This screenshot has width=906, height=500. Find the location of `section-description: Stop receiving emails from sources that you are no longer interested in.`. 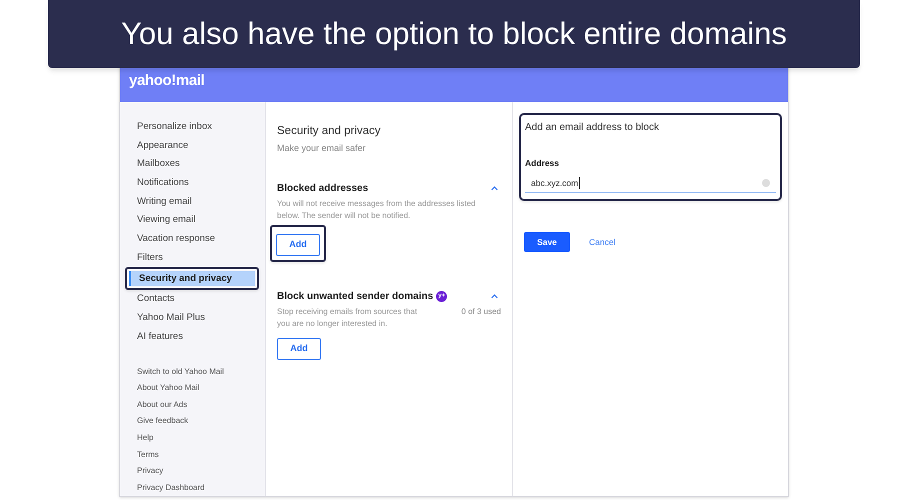

section-description: Stop receiving emails from sources that you are no longer interested in. is located at coordinates (347, 318).